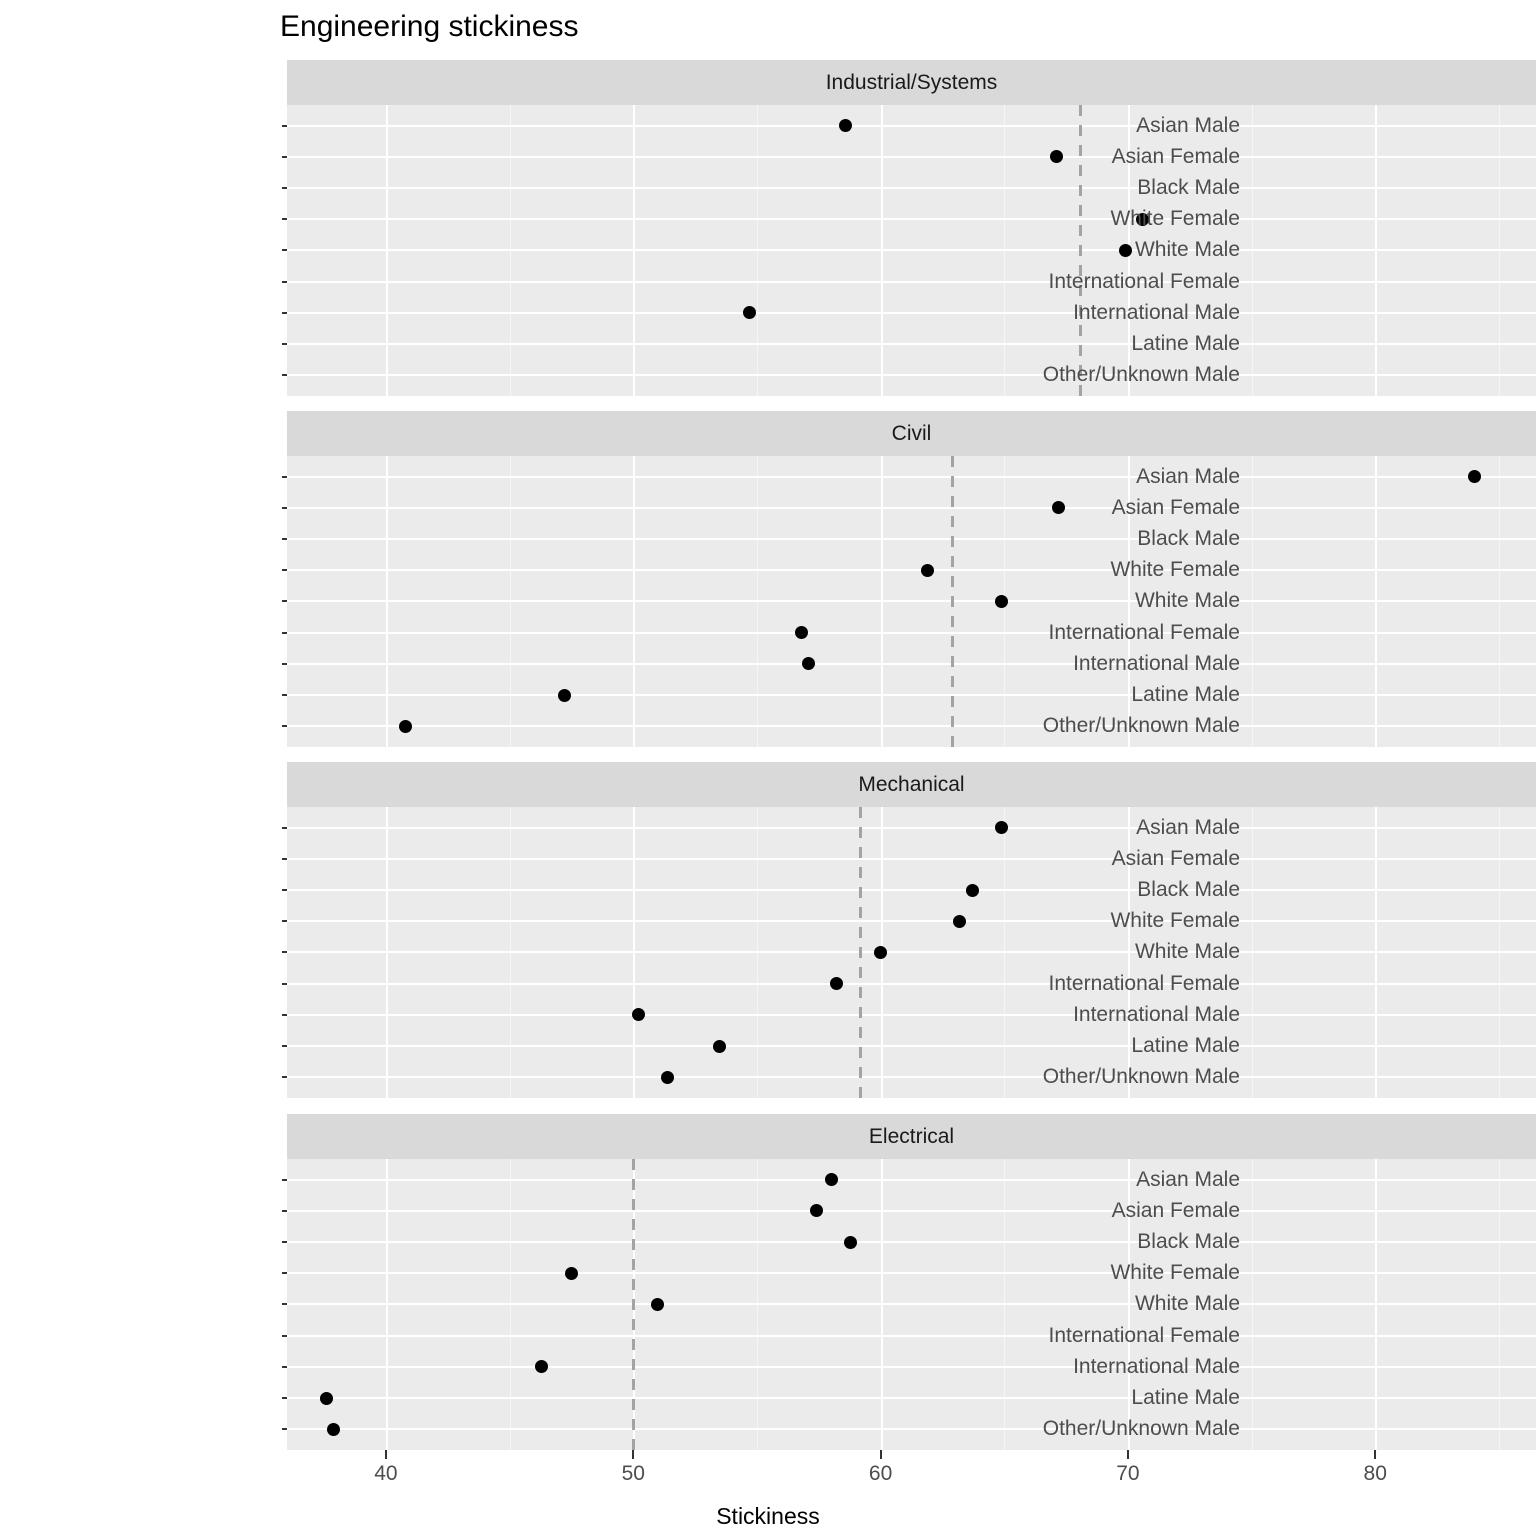  Describe the element at coordinates (1375, 1473) in the screenshot. I see `x-axis-tick-label: 80` at that location.